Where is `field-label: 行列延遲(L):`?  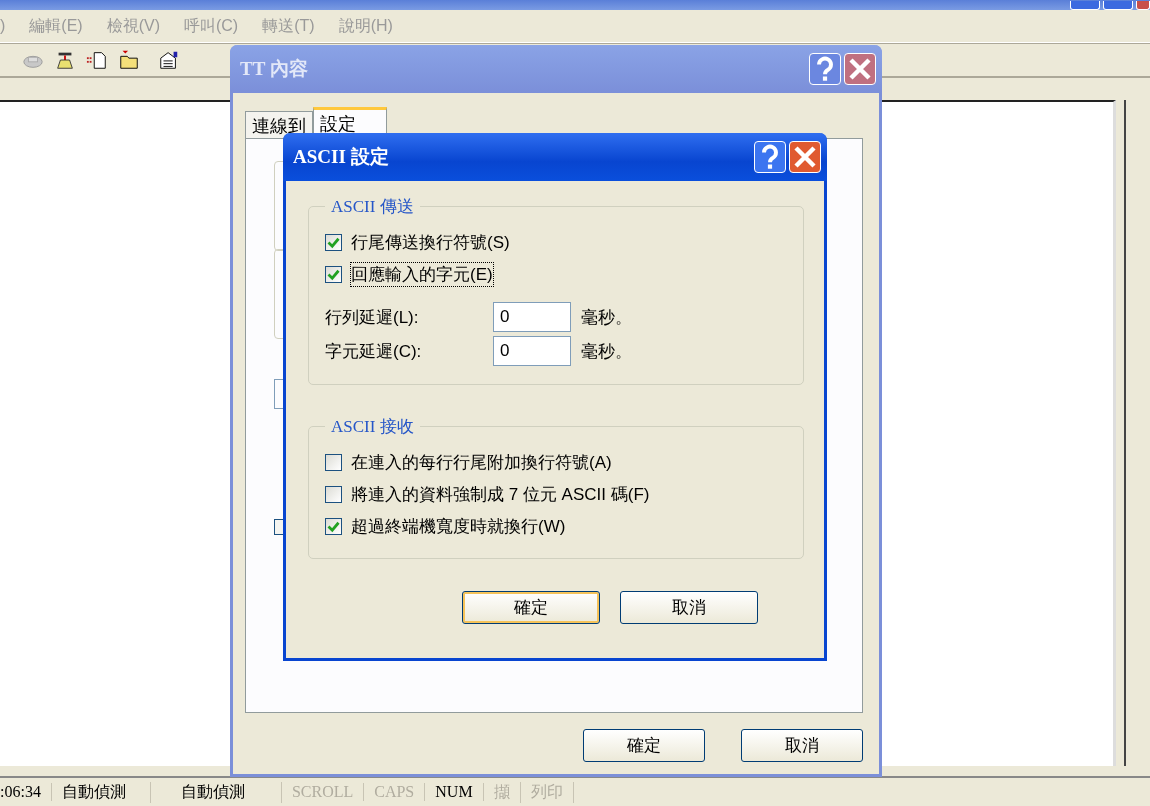
field-label: 行列延遲(L): is located at coordinates (372, 317).